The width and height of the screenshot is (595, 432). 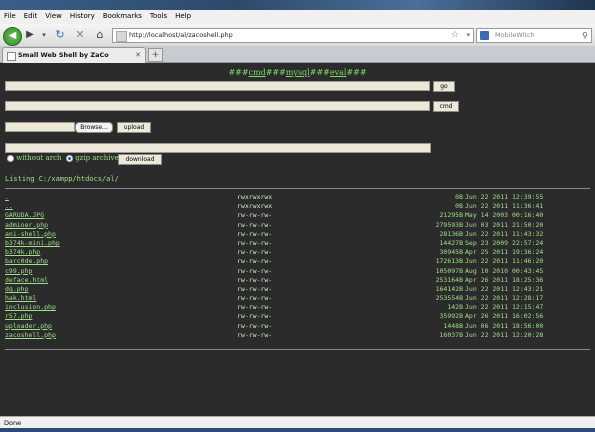 I want to click on file-size: 1448B, so click(x=453, y=325).